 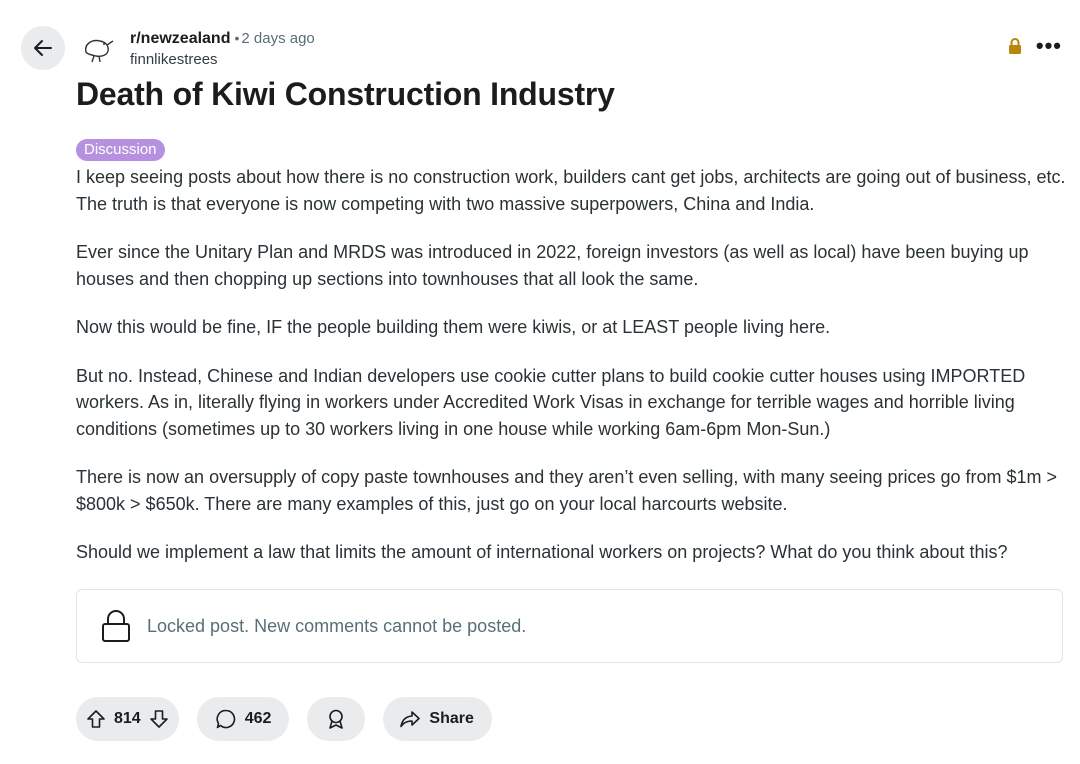 What do you see at coordinates (345, 94) in the screenshot?
I see `post-title: Death of Kiwi Construction Industry` at bounding box center [345, 94].